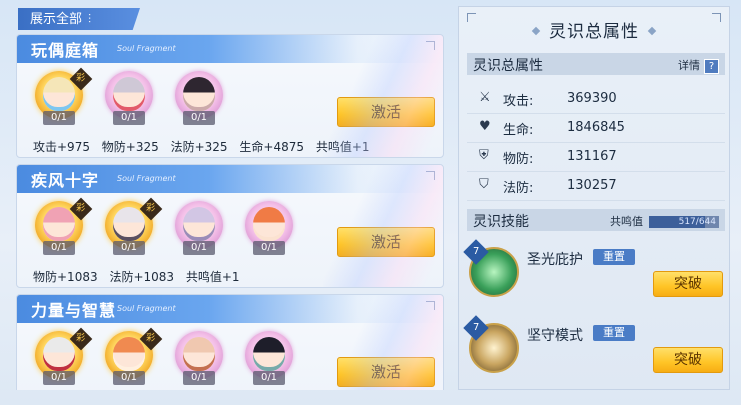 The width and height of the screenshot is (741, 405). What do you see at coordinates (485, 126) in the screenshot?
I see `heart-icon: ♥` at bounding box center [485, 126].